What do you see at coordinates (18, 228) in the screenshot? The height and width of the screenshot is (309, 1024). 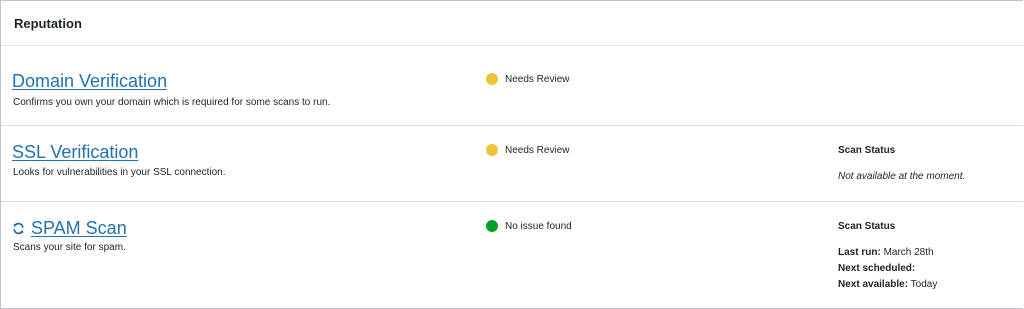 I see `refresh-icon` at bounding box center [18, 228].